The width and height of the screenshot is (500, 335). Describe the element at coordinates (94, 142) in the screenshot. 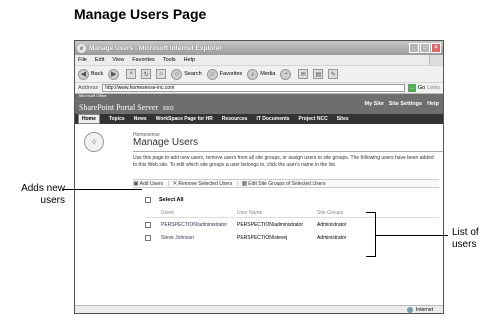

I see `site-logo-icon: ✧` at that location.